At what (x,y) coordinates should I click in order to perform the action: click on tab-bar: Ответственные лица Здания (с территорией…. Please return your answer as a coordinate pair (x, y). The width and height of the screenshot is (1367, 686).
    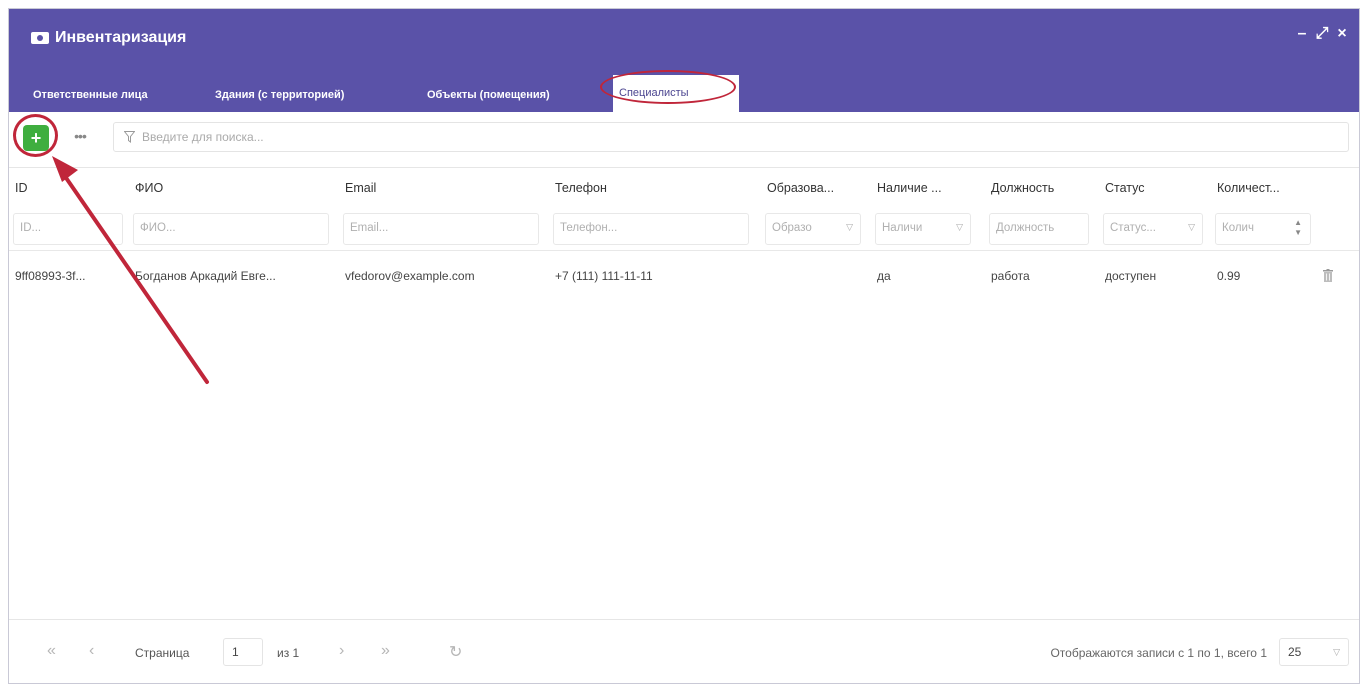
    Looking at the image, I should click on (684, 89).